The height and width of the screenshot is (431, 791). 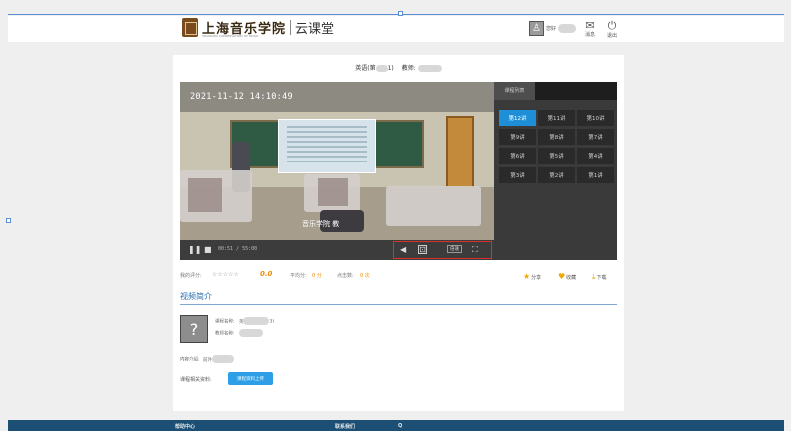 I want to click on volume-icon: ◀, so click(x=403, y=249).